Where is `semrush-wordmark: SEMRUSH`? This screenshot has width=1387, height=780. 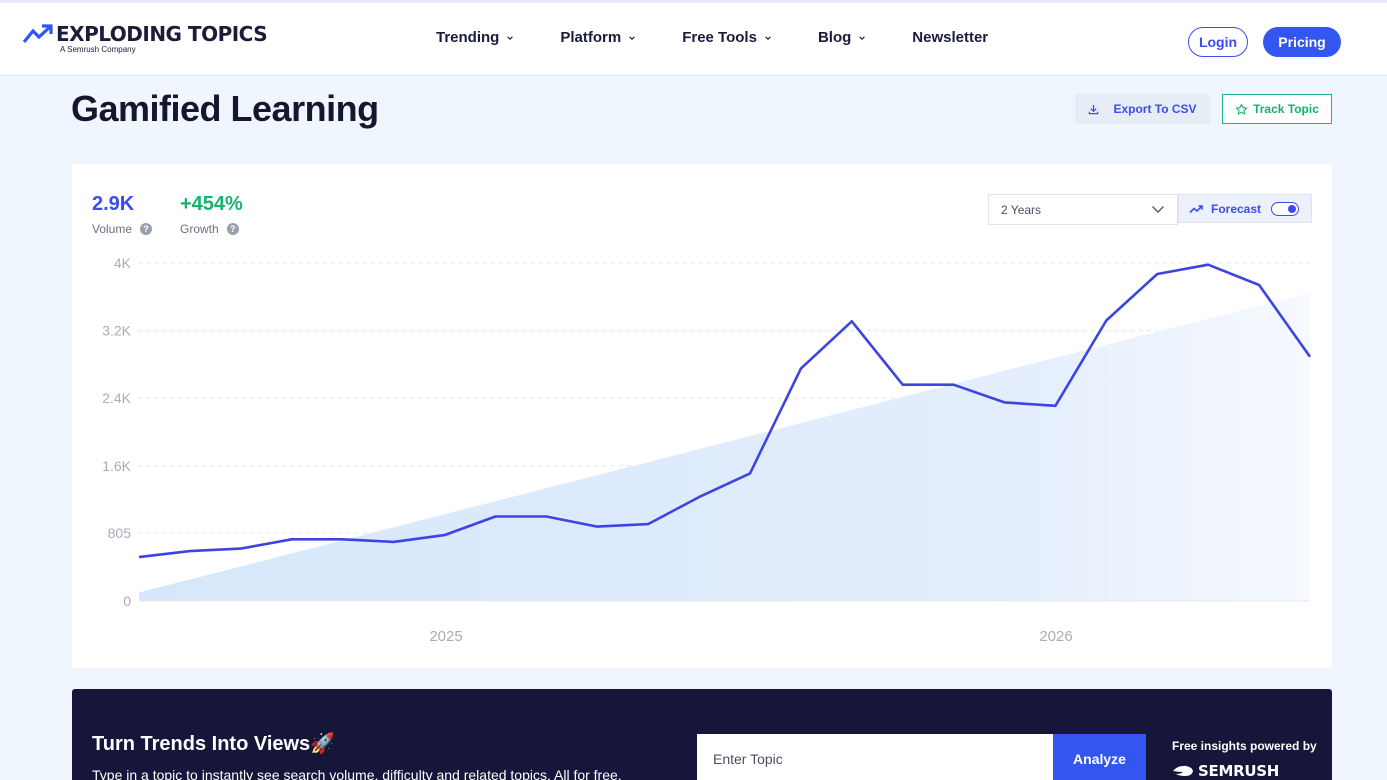 semrush-wordmark: SEMRUSH is located at coordinates (1238, 771).